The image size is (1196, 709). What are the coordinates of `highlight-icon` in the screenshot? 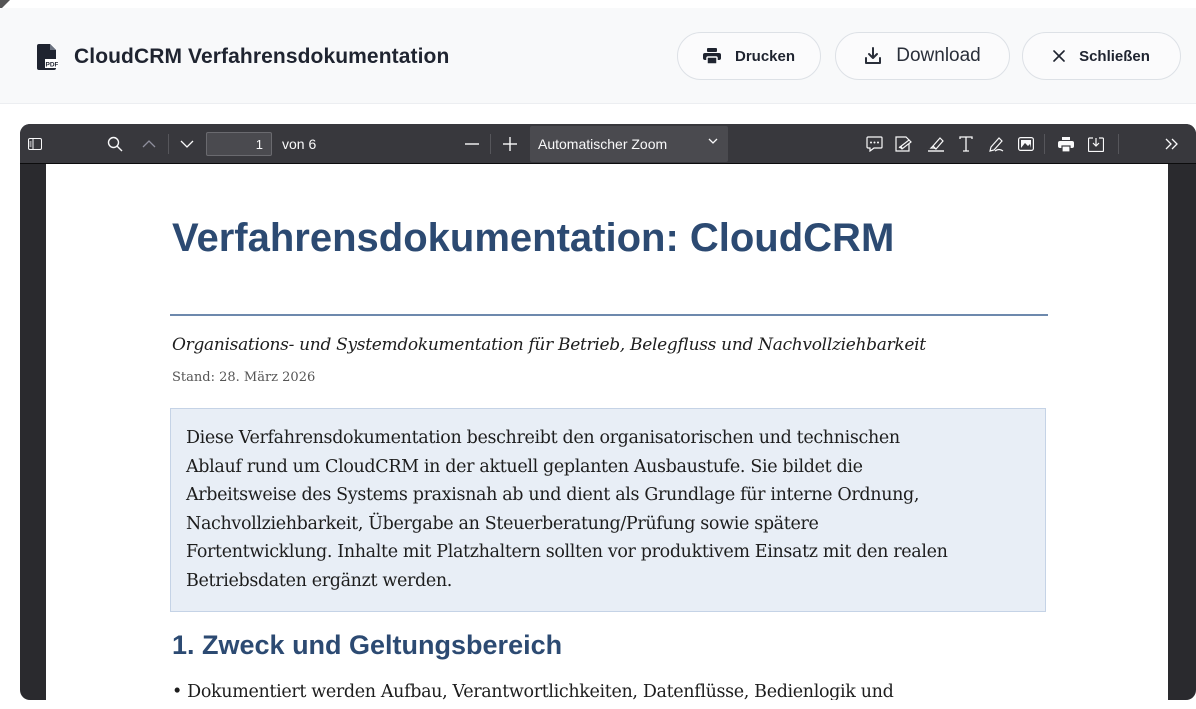 It's located at (936, 144).